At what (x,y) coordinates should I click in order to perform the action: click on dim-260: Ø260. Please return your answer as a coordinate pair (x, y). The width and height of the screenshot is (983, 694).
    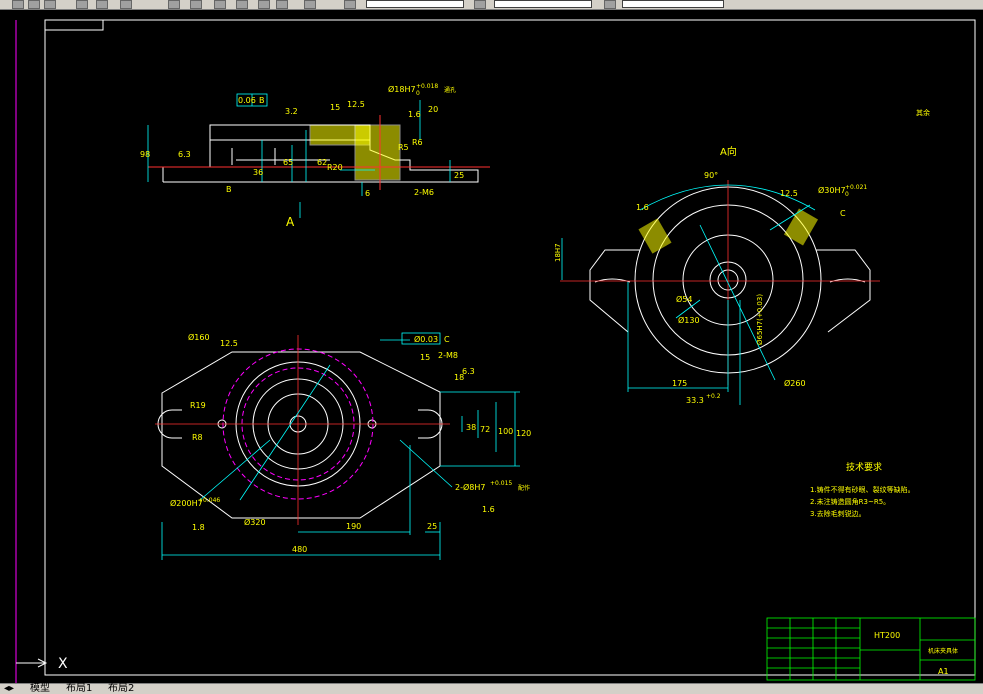
    Looking at the image, I should click on (795, 383).